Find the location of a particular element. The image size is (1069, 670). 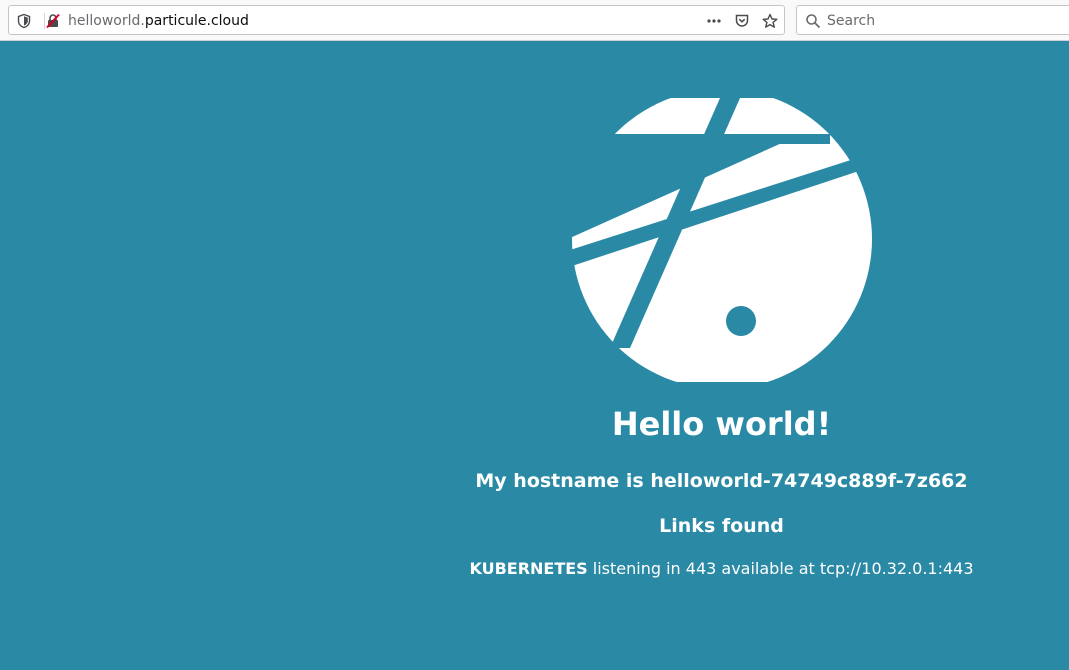

bookmark-star-icon is located at coordinates (770, 21).